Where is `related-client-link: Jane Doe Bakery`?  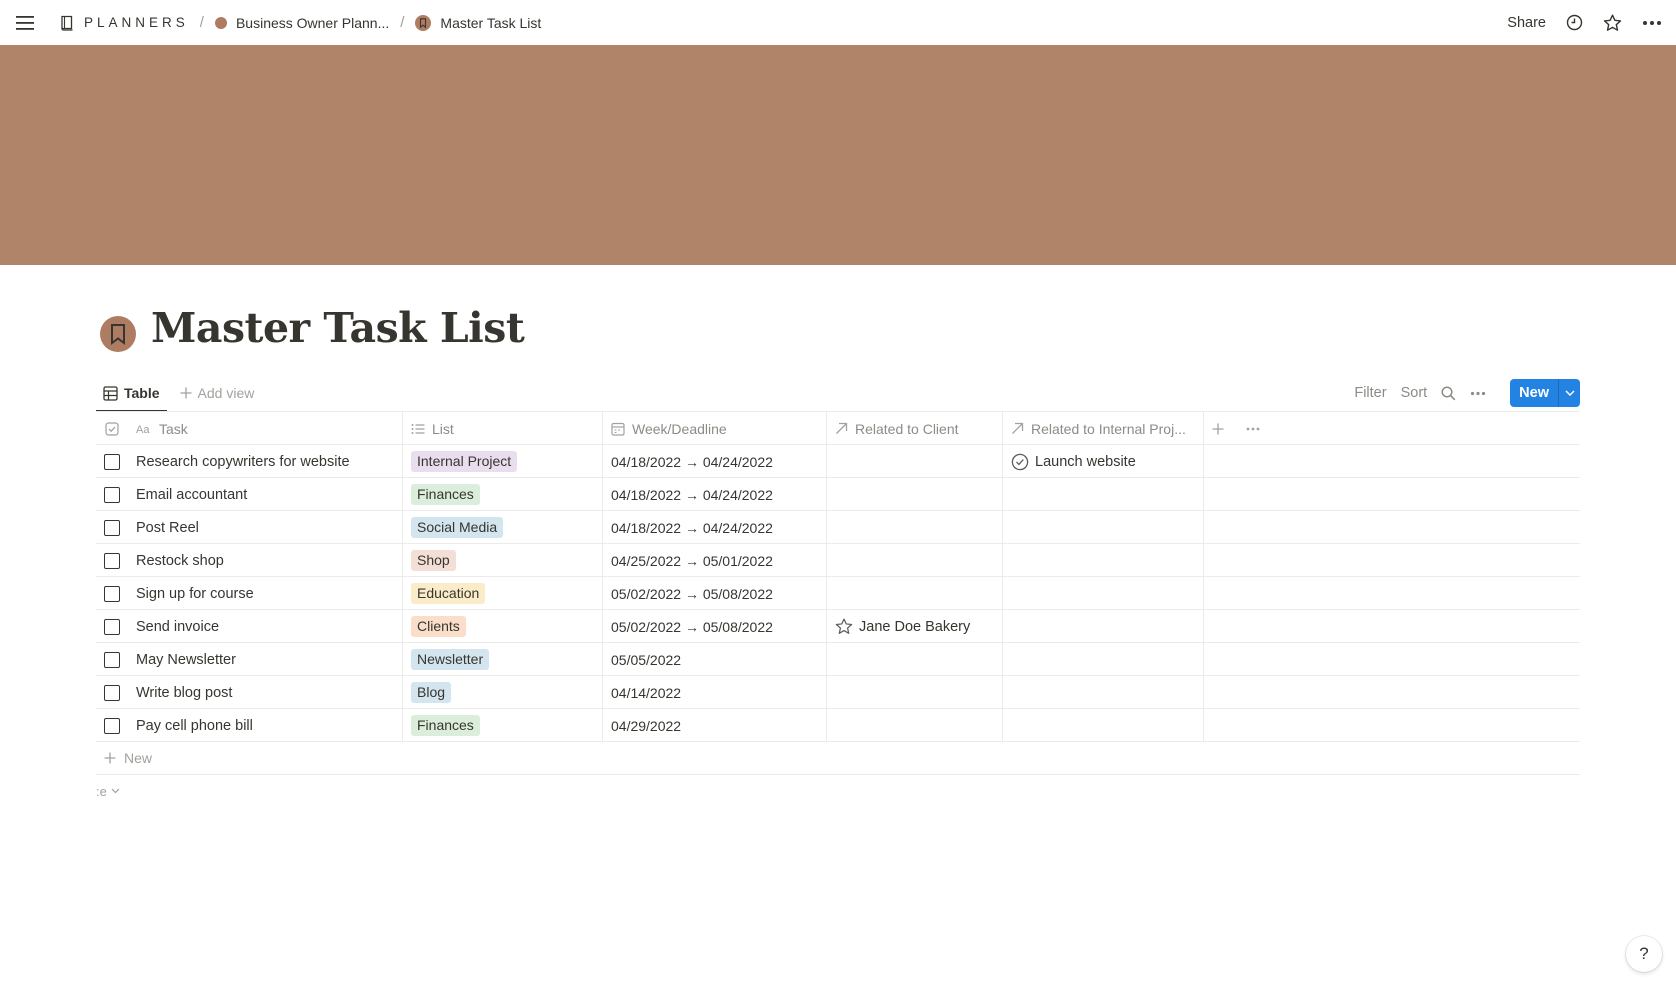 related-client-link: Jane Doe Bakery is located at coordinates (902, 626).